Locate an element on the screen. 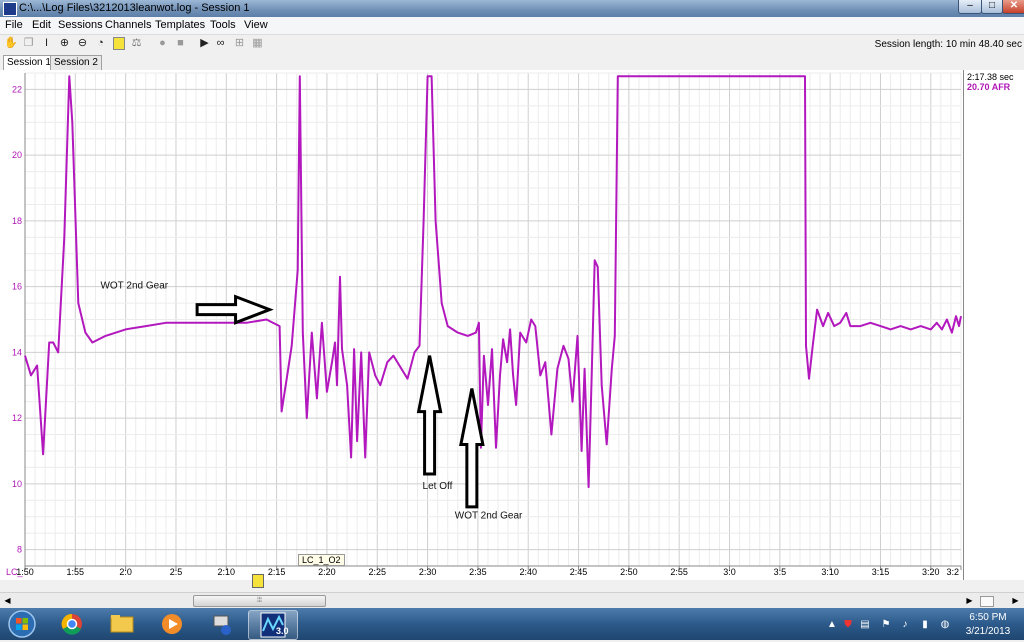 Image resolution: width=1024 pixels, height=642 pixels. scroll-end-arrow-icon: ▶ is located at coordinates (1015, 600).